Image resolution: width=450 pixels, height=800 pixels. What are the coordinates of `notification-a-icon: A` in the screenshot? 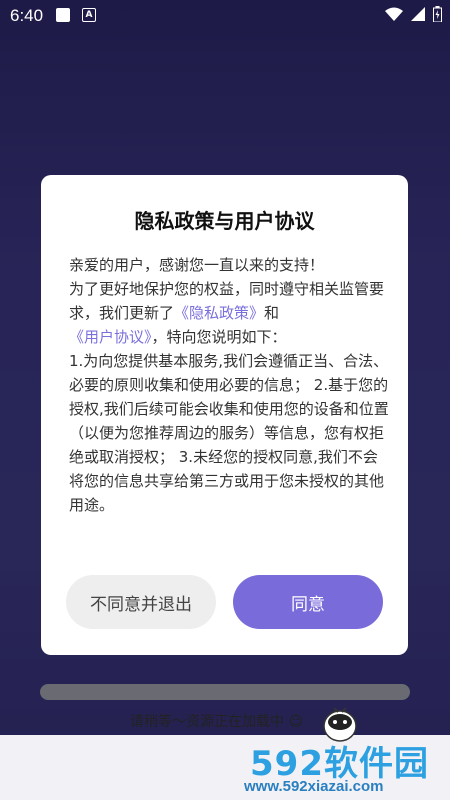 It's located at (89, 15).